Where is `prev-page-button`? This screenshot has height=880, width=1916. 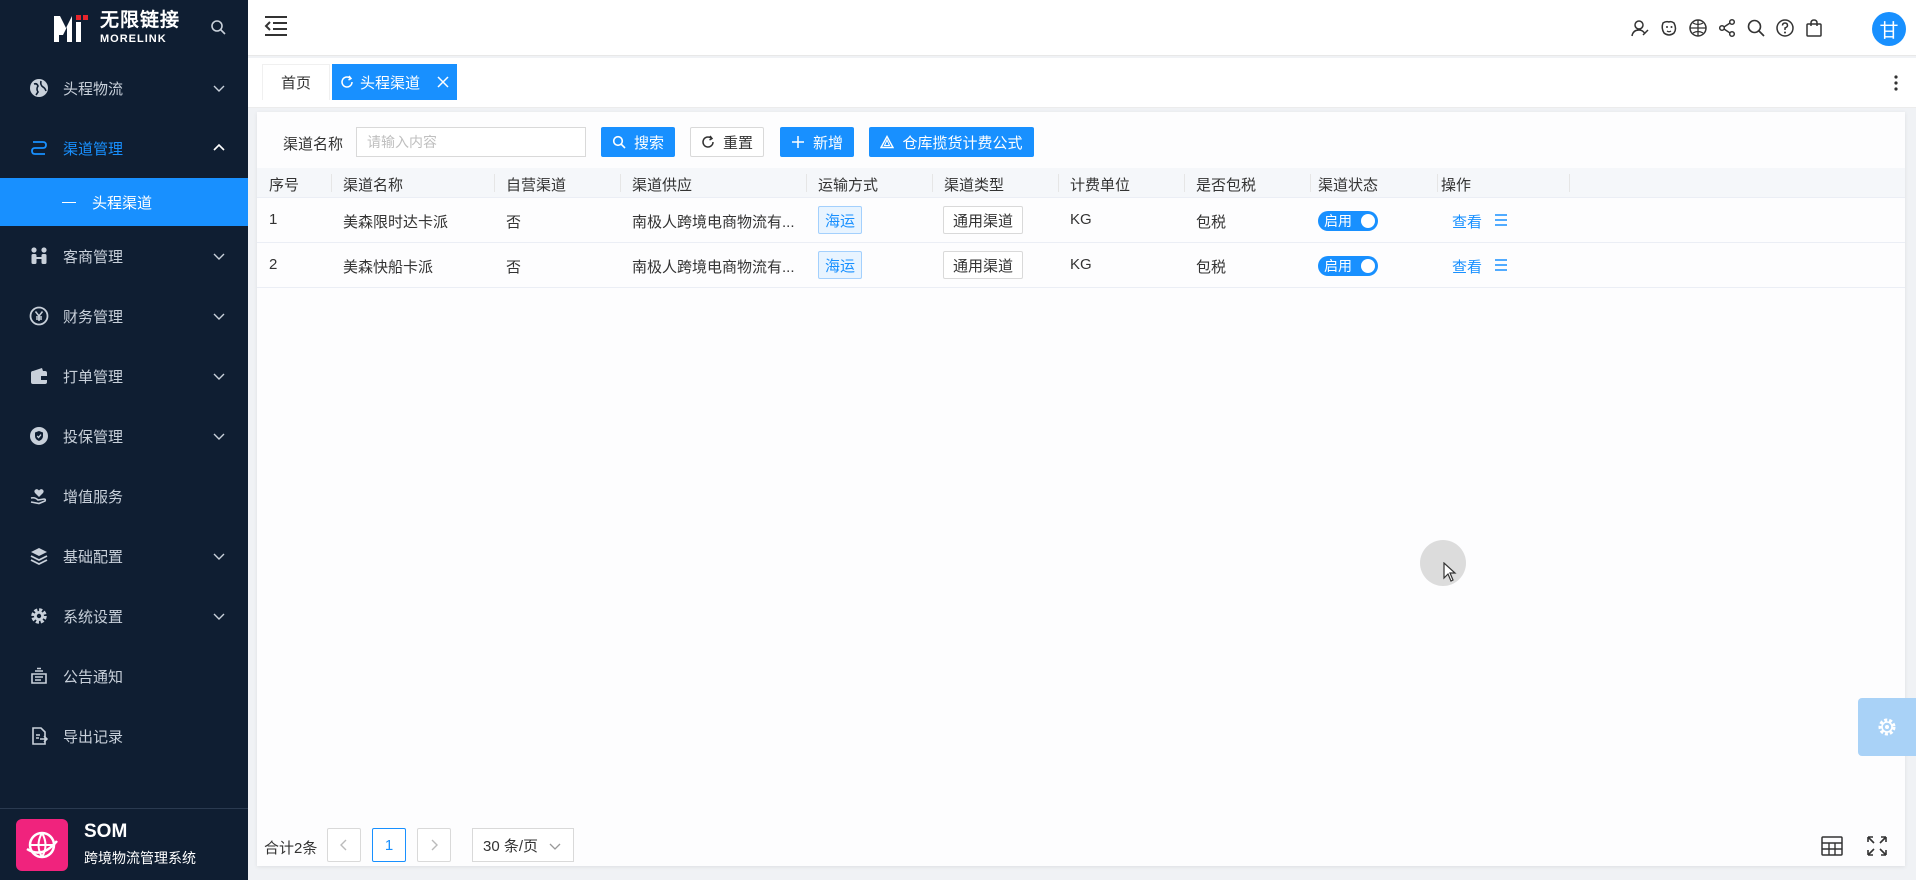
prev-page-button is located at coordinates (344, 845).